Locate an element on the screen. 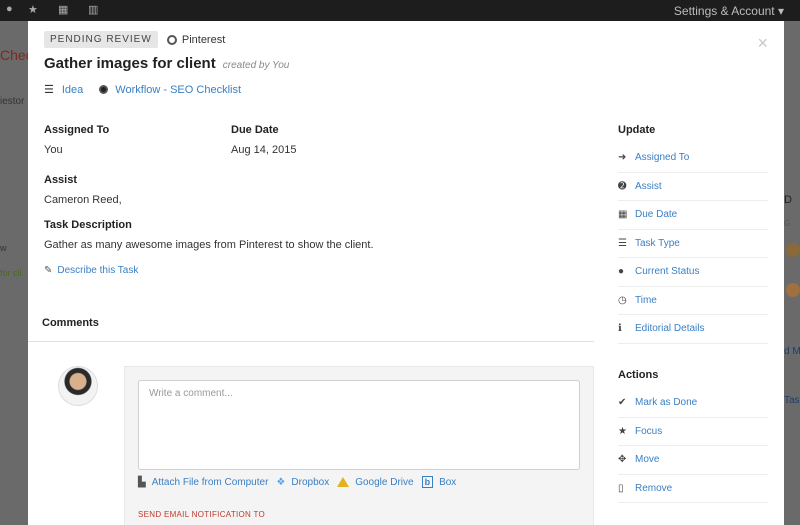 The image size is (800, 525). assigned-to-label: Assigned To is located at coordinates (77, 130).